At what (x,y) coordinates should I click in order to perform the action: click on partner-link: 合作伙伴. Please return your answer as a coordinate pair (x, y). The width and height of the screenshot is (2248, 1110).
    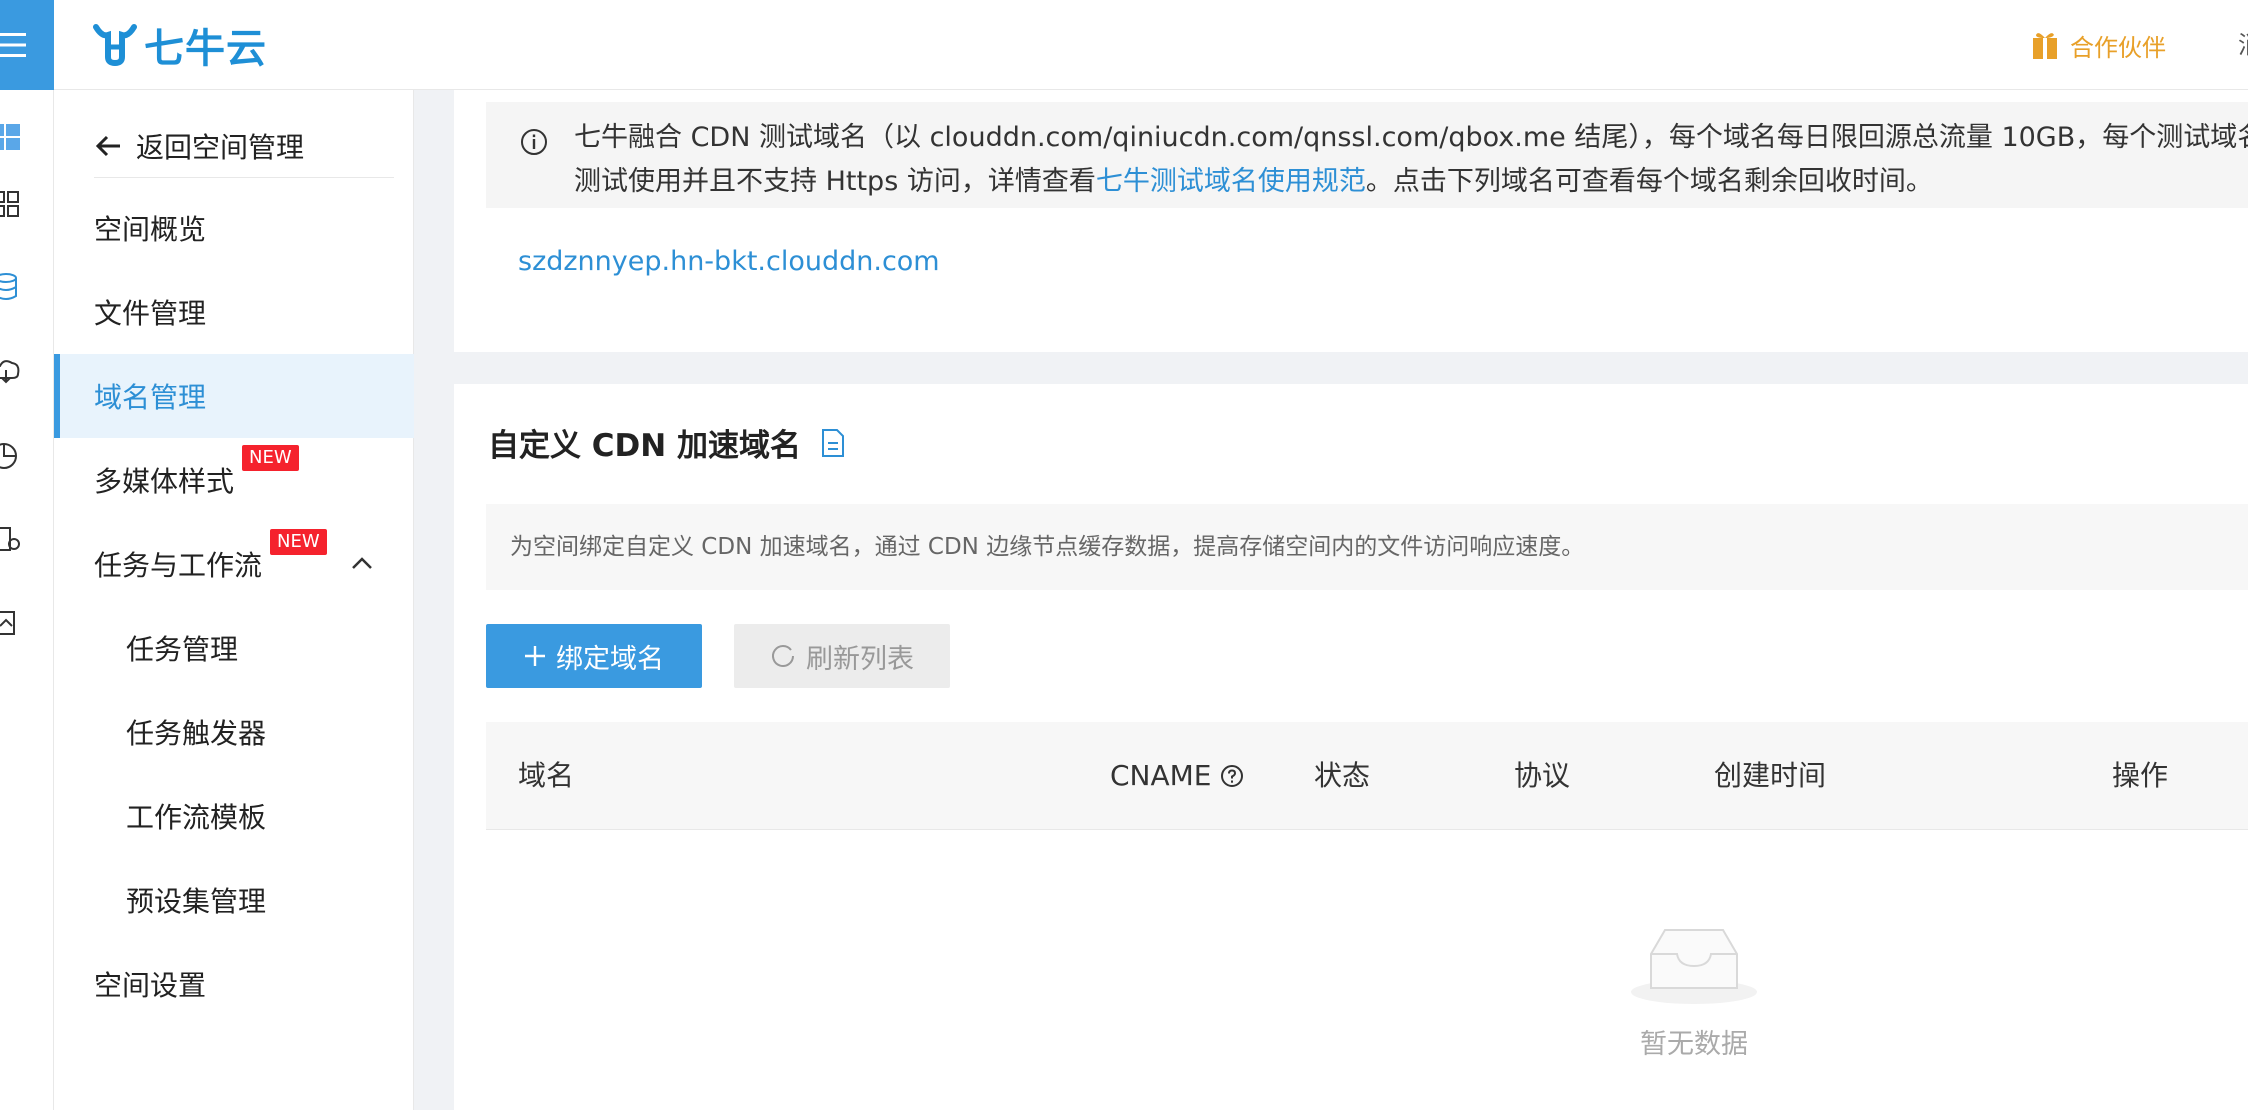
    Looking at the image, I should click on (2099, 45).